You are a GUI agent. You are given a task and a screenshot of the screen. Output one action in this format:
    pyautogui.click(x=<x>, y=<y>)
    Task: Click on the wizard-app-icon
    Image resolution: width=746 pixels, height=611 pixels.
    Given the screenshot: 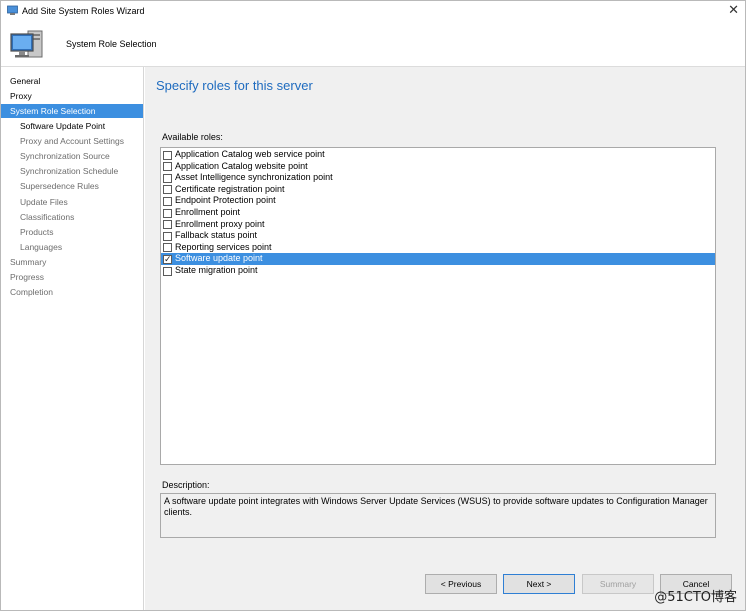 What is the action you would take?
    pyautogui.click(x=12, y=10)
    